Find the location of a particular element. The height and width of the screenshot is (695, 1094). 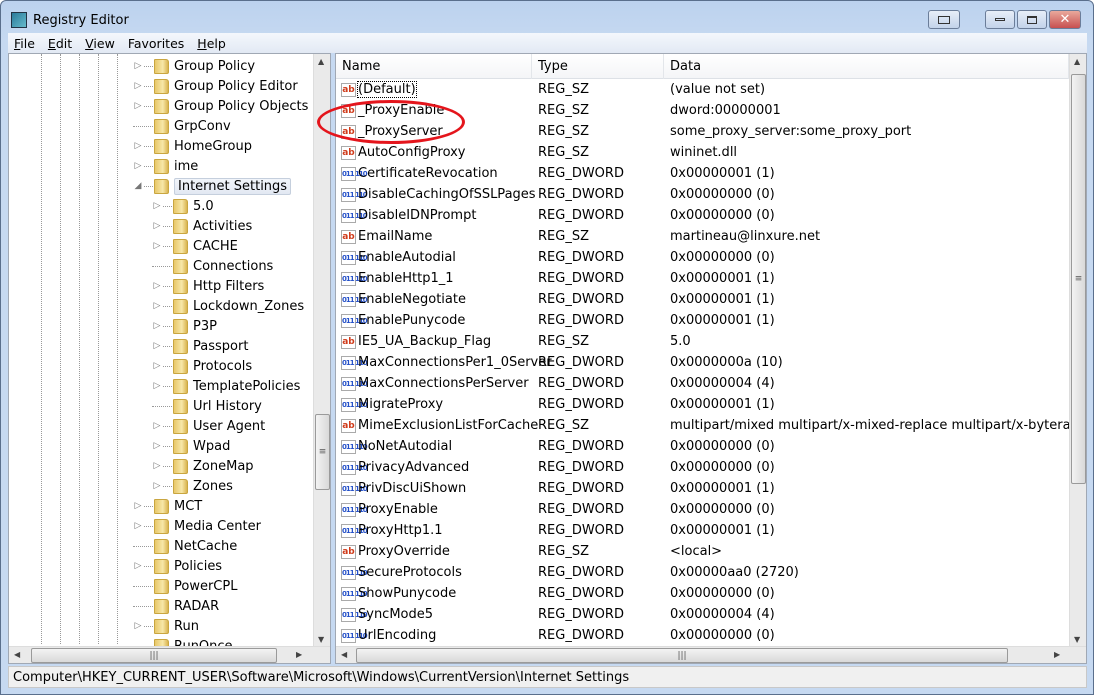

tree-item: ▷ Lockdown_Zones is located at coordinates (228, 306).